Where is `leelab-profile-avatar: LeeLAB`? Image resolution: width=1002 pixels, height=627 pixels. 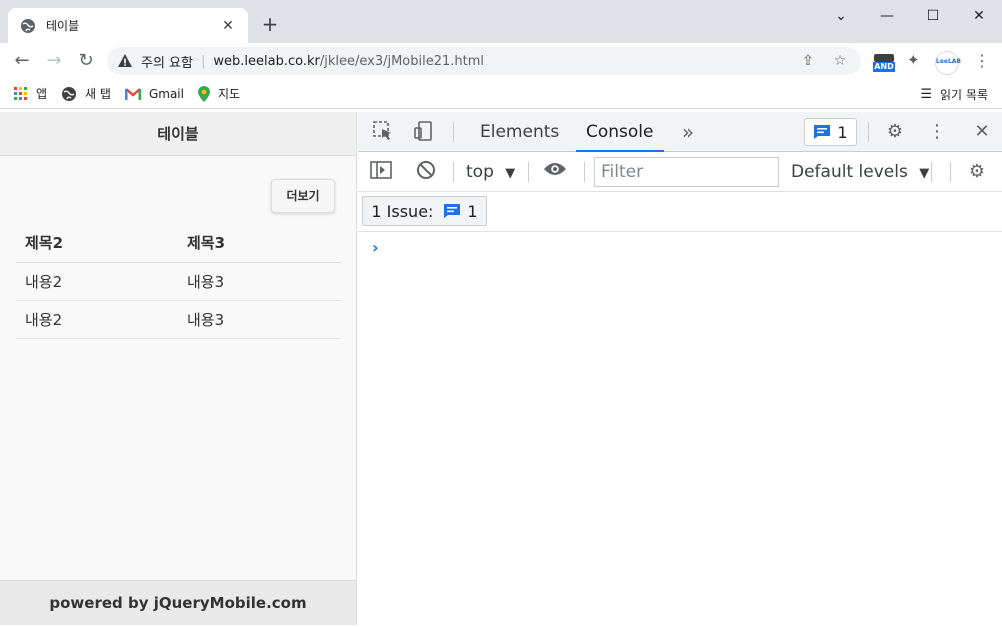
leelab-profile-avatar: LeeLAB is located at coordinates (948, 63).